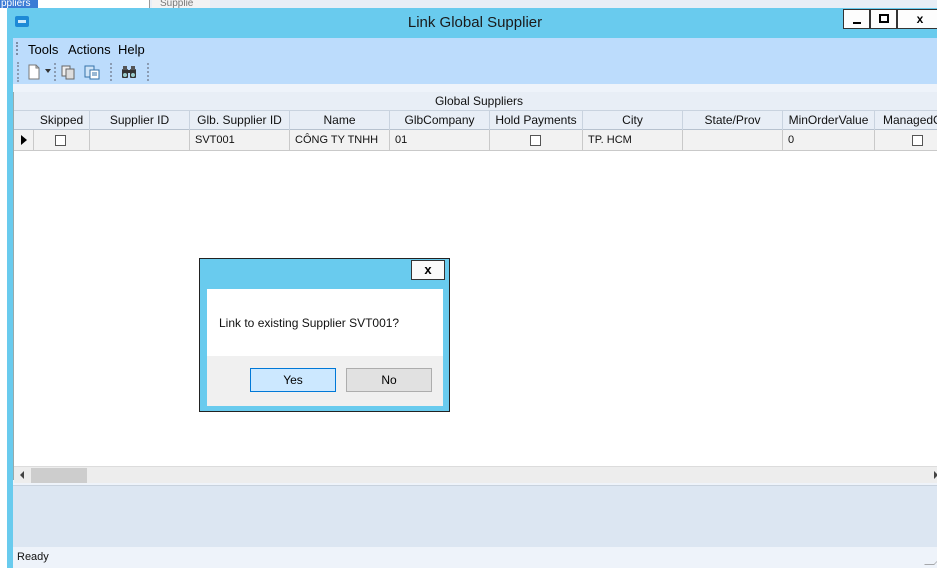  What do you see at coordinates (906, 140) in the screenshot?
I see `cell-managed` at bounding box center [906, 140].